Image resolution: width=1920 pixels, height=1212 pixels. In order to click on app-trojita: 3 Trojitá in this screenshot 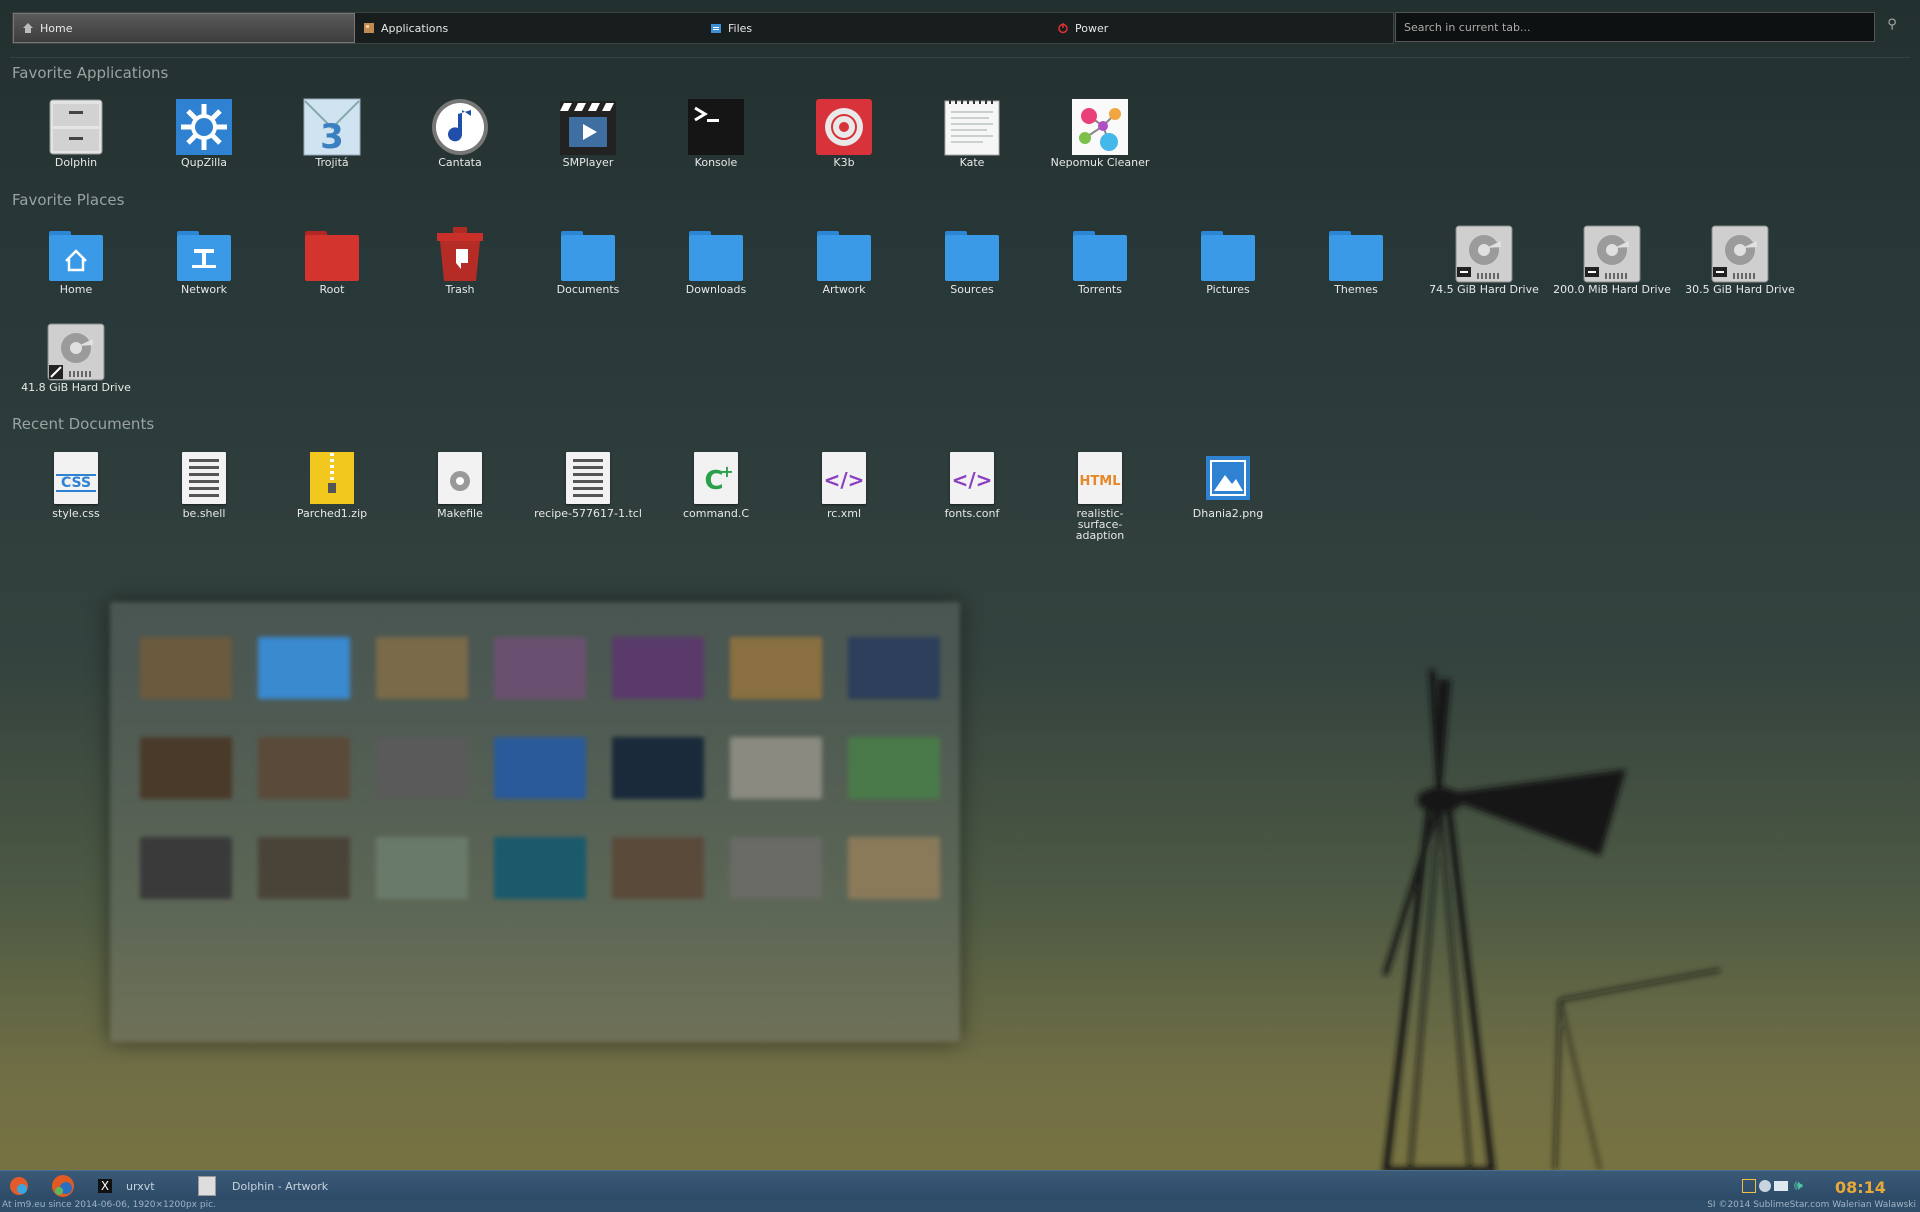, I will do `click(332, 133)`.